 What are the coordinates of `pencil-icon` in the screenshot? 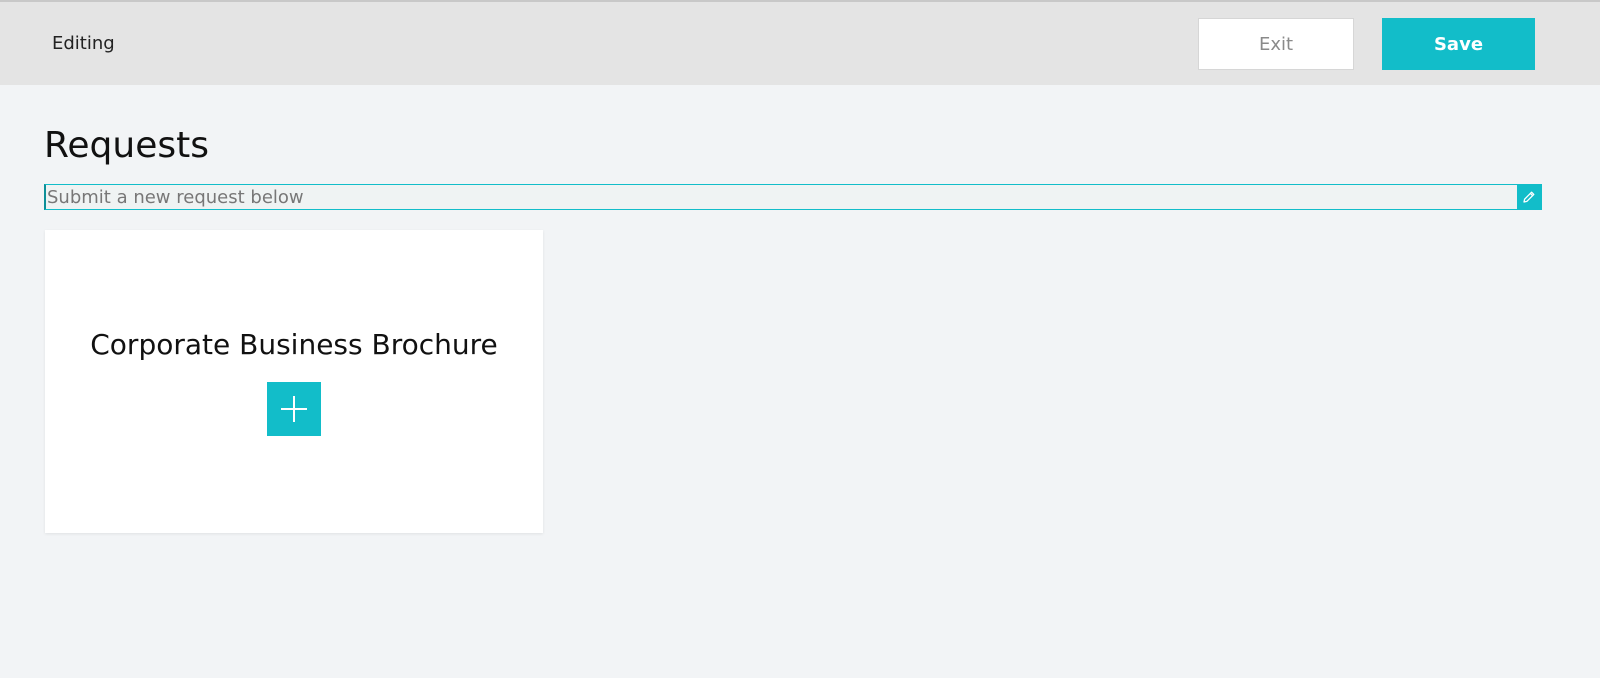 It's located at (1529, 197).